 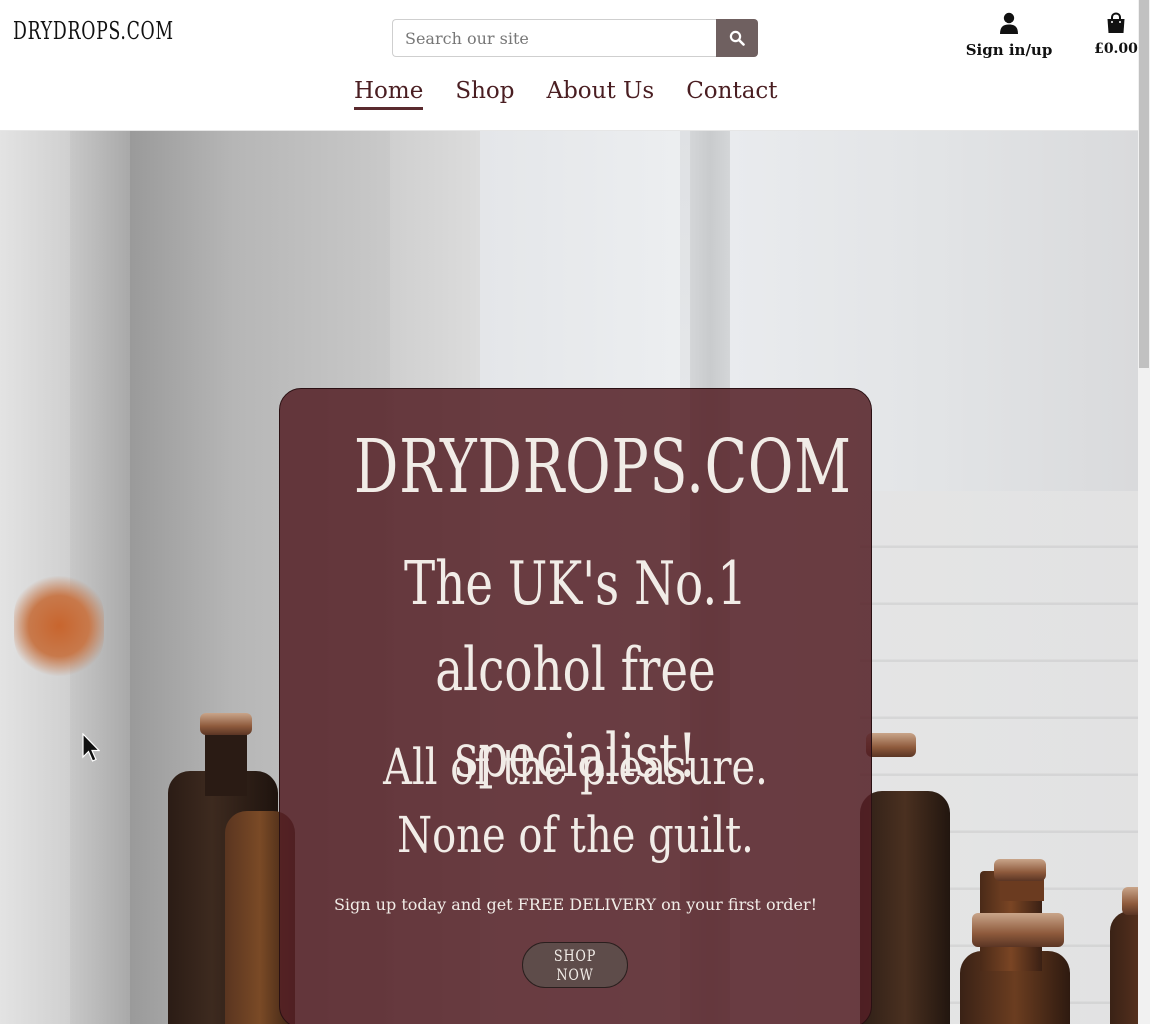 I want to click on bag-total: £0.00, so click(x=1116, y=49).